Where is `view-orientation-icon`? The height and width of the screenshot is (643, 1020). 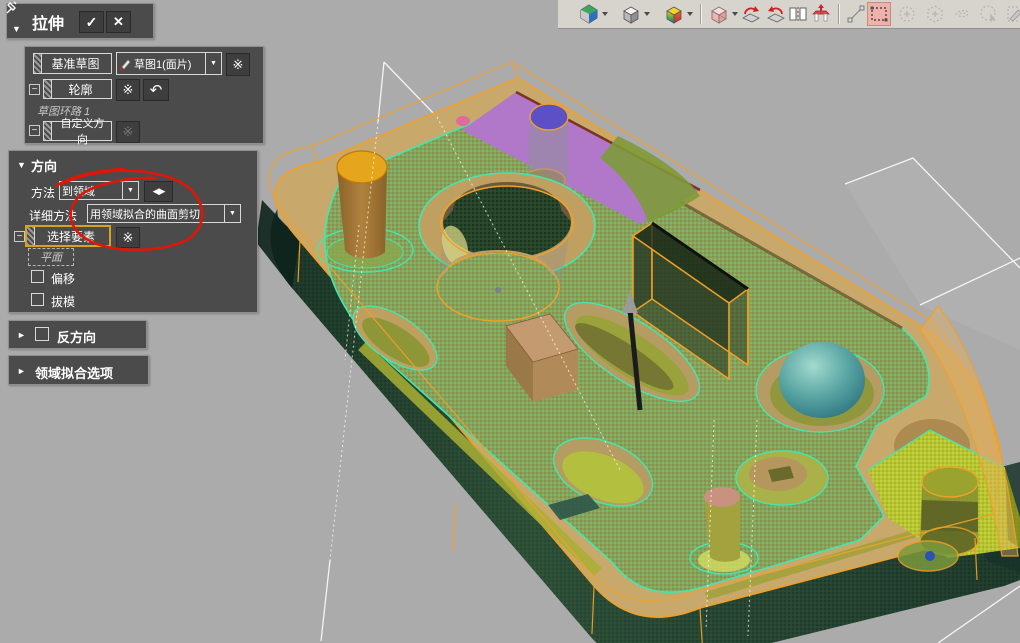 view-orientation-icon is located at coordinates (589, 14).